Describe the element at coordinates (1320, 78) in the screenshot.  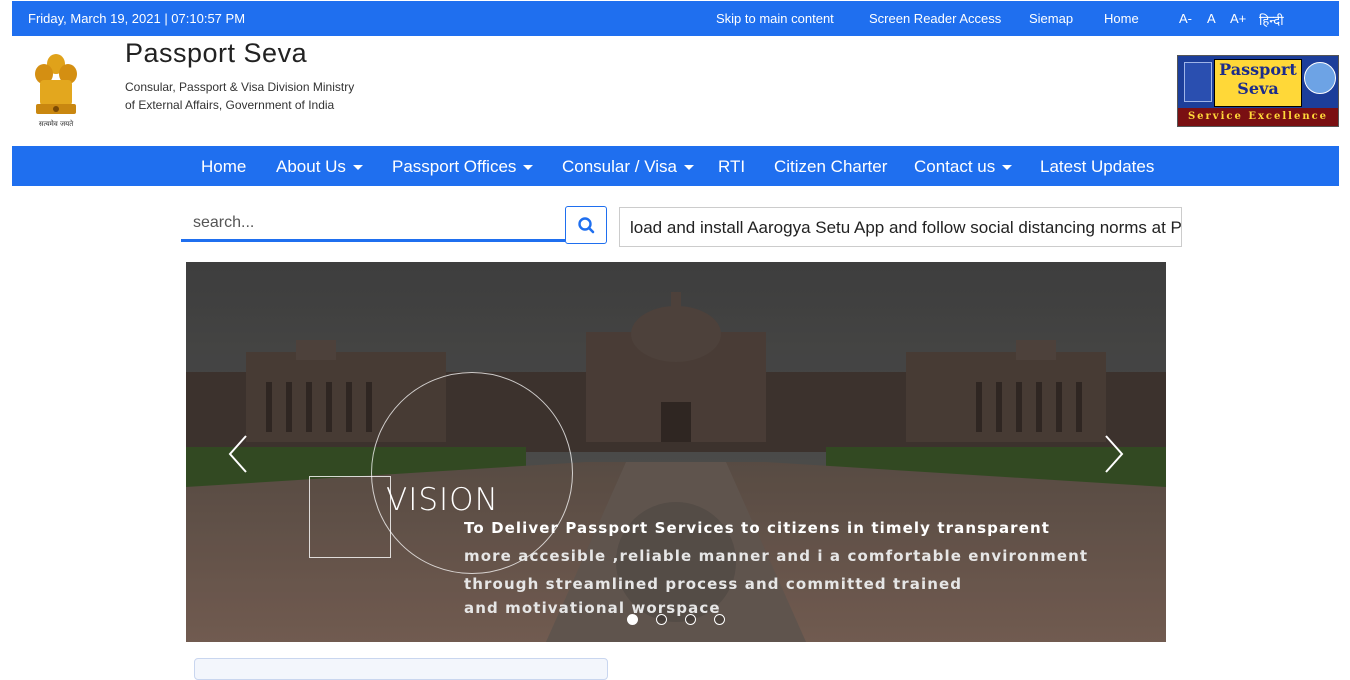
I see `globe-icon` at that location.